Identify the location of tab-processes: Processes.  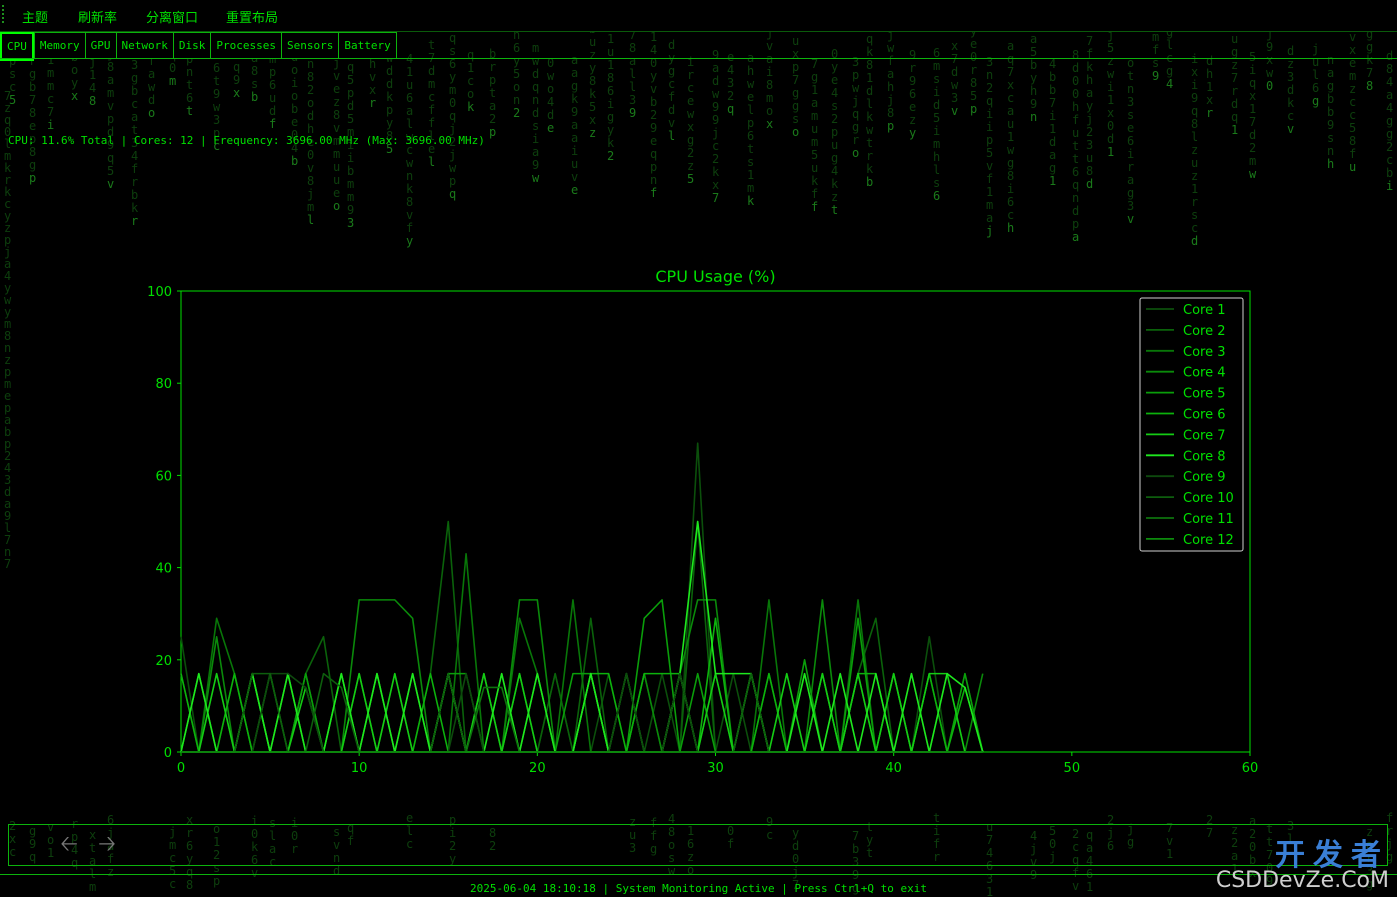
(245, 45).